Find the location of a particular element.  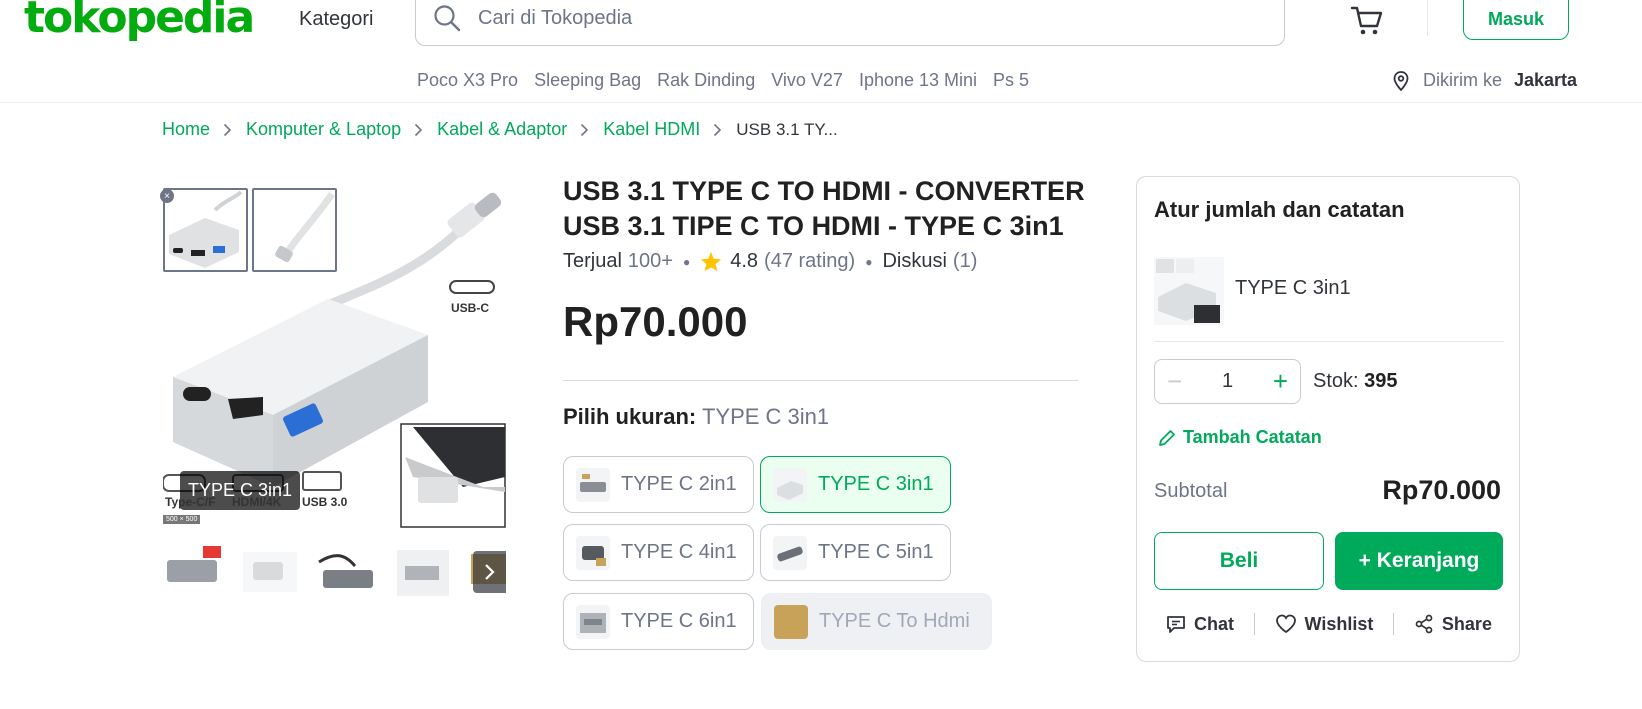

breadcrumb-kabel-adaptor: Kabel & Adaptor is located at coordinates (502, 129).